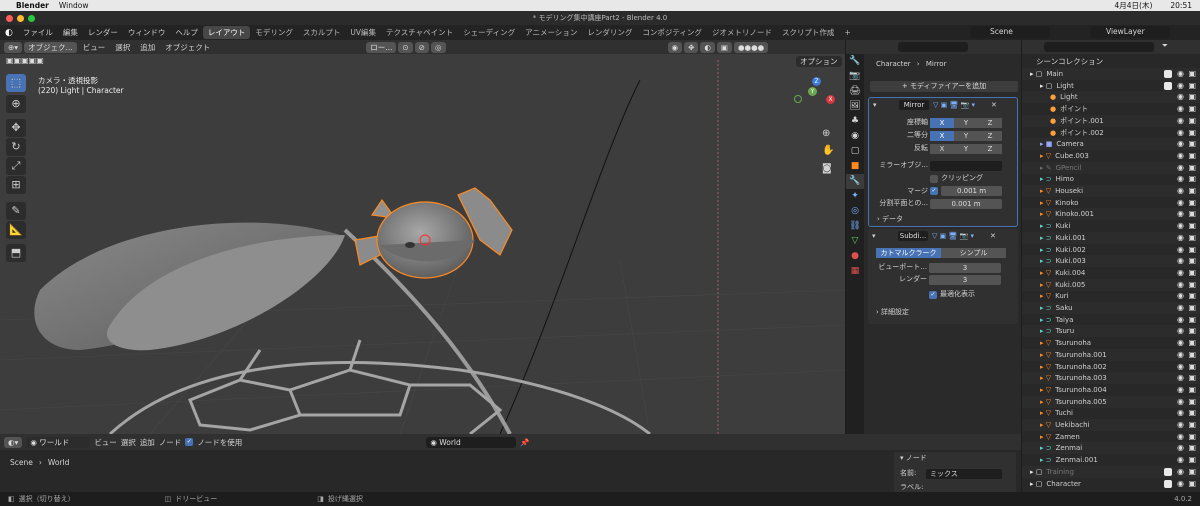 This screenshot has width=1200, height=506. What do you see at coordinates (16, 147) in the screenshot?
I see `rotate-tool: ↻` at bounding box center [16, 147].